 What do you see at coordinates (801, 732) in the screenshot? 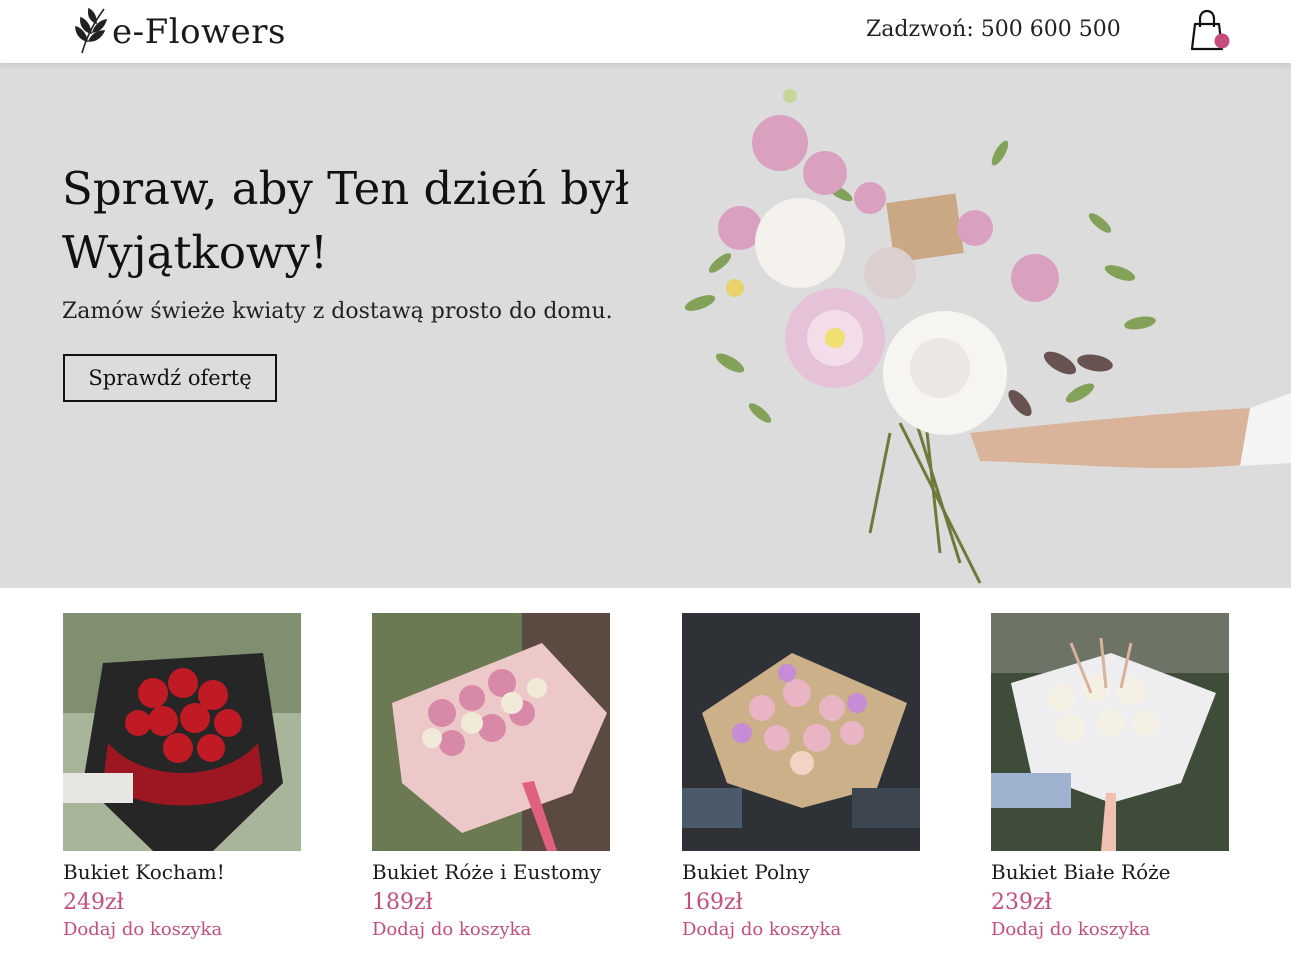
I see `product-image-field-bouquet` at bounding box center [801, 732].